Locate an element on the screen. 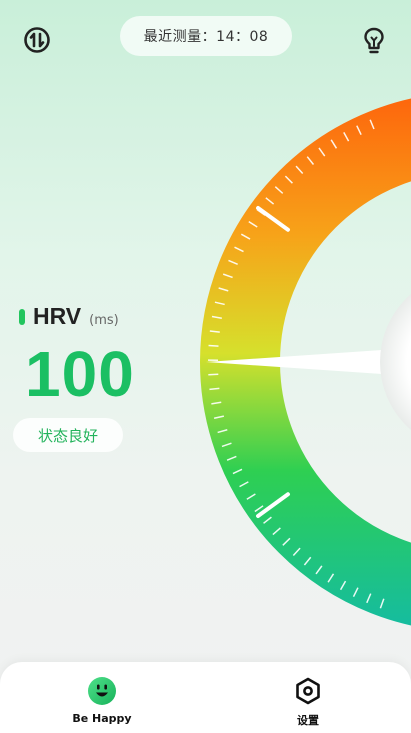  smile-face-icon is located at coordinates (102, 691).